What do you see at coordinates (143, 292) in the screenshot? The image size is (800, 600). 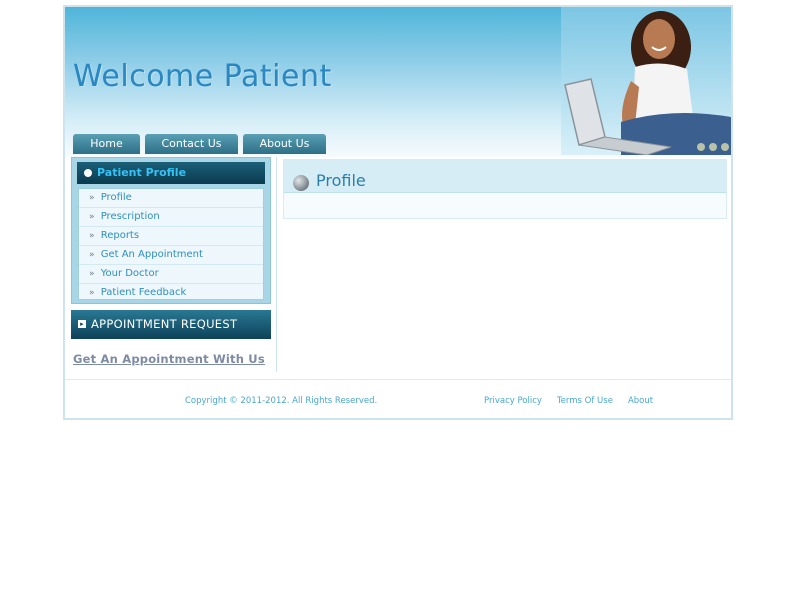 I see `menu-item-label: Patient Feedback` at bounding box center [143, 292].